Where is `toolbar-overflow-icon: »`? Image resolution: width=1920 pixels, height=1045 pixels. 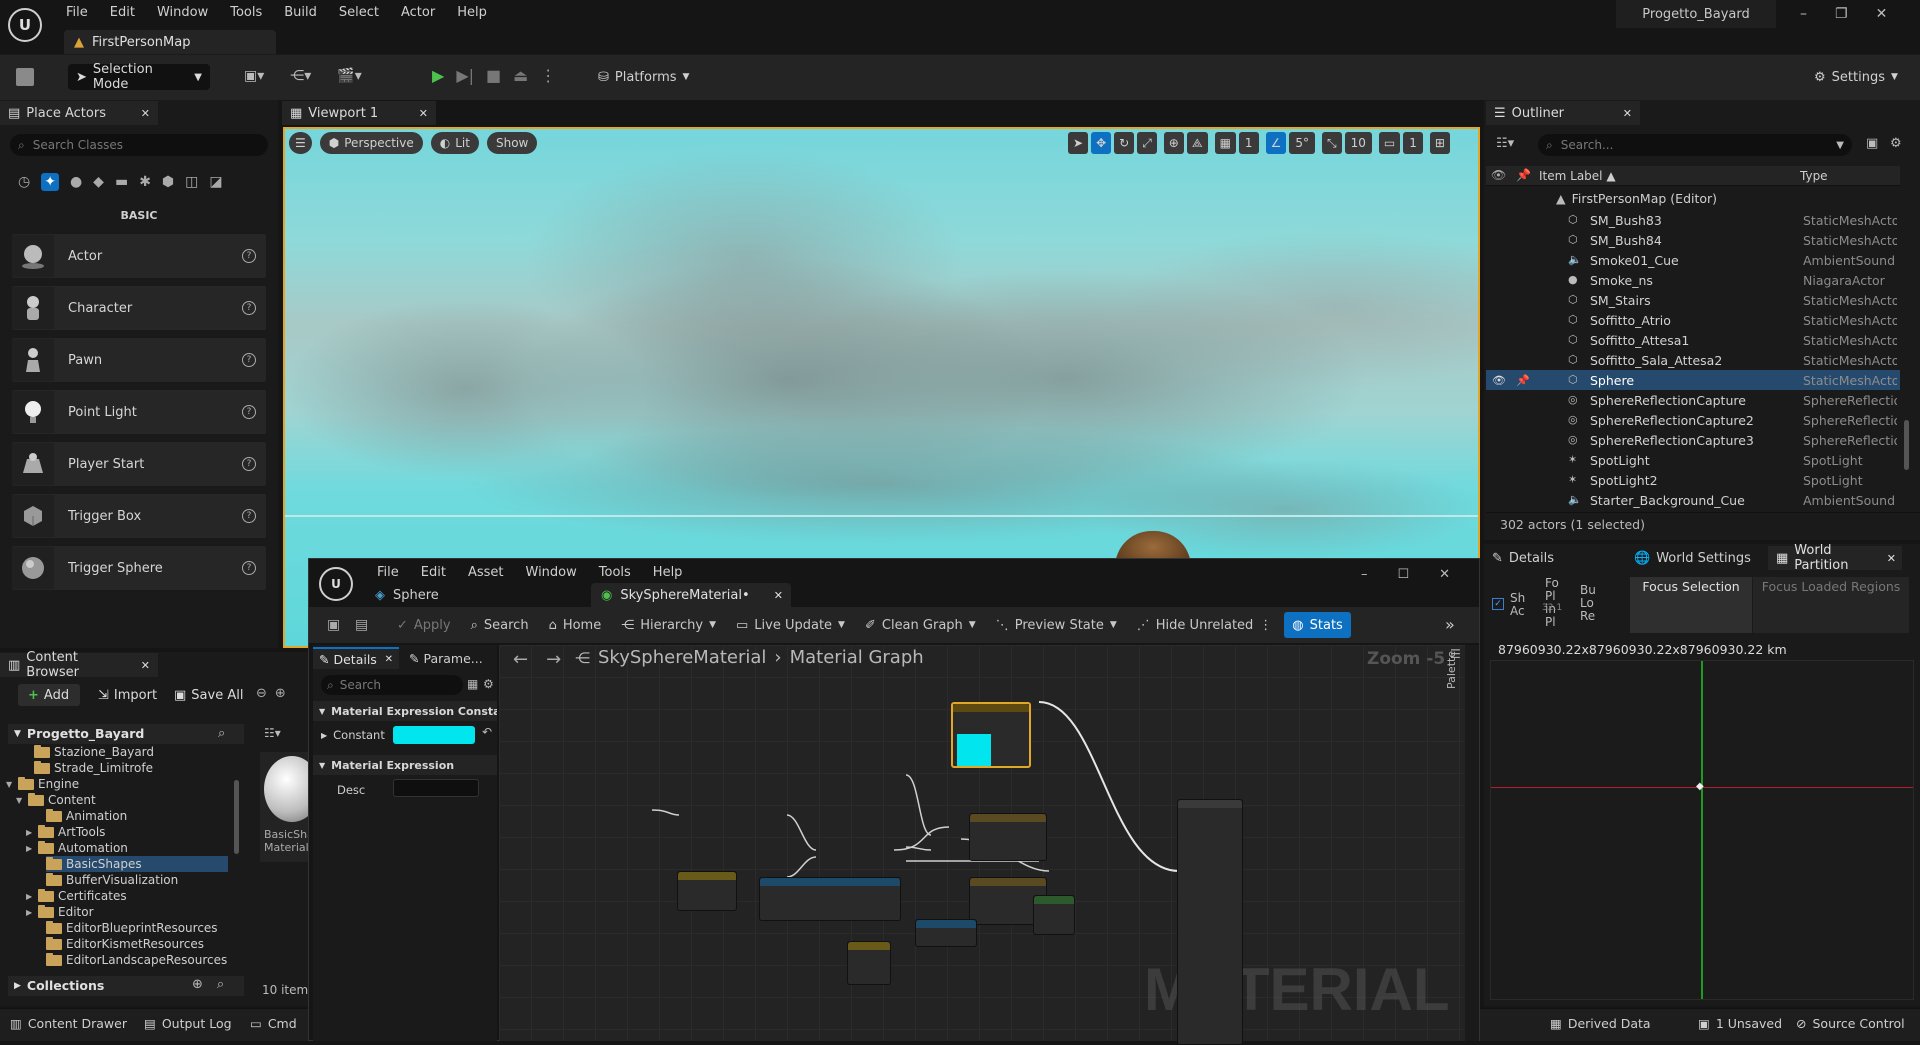 toolbar-overflow-icon: » is located at coordinates (1450, 624).